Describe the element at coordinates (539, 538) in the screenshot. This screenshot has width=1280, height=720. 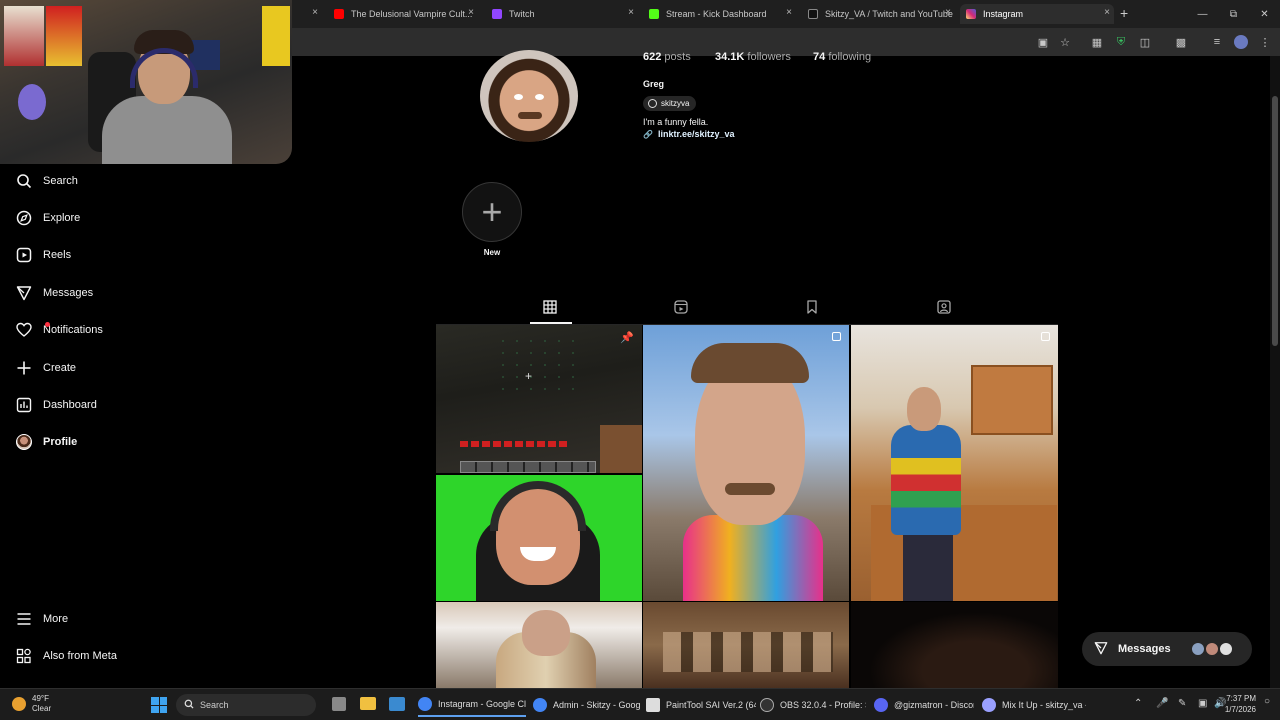
I see `post-greenscreen` at that location.